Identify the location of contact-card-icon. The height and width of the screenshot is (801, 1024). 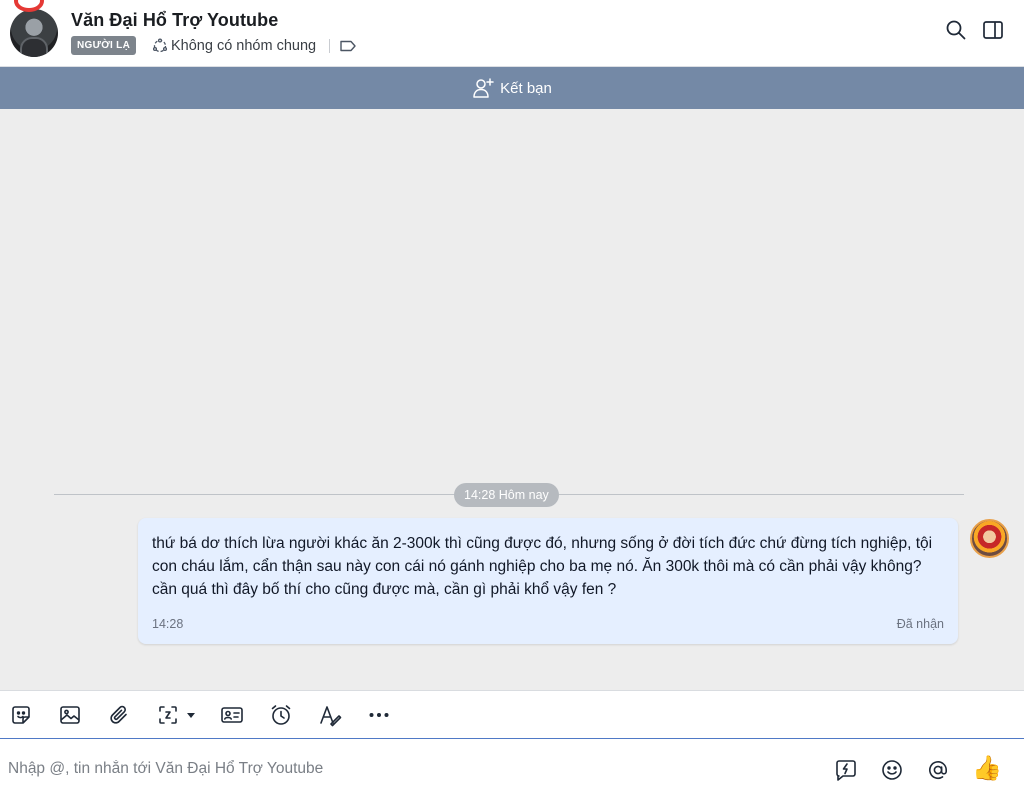
(232, 714).